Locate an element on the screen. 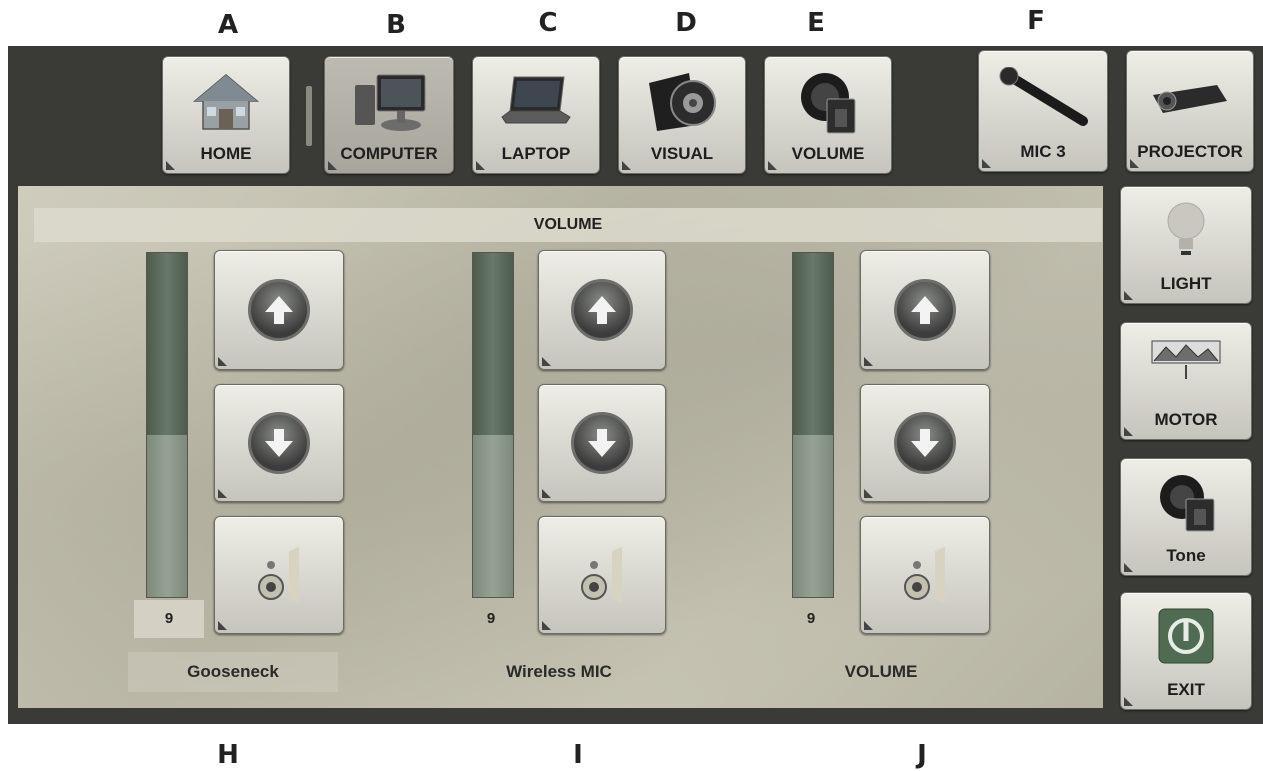  laptop-button: LAPTOP is located at coordinates (536, 115).